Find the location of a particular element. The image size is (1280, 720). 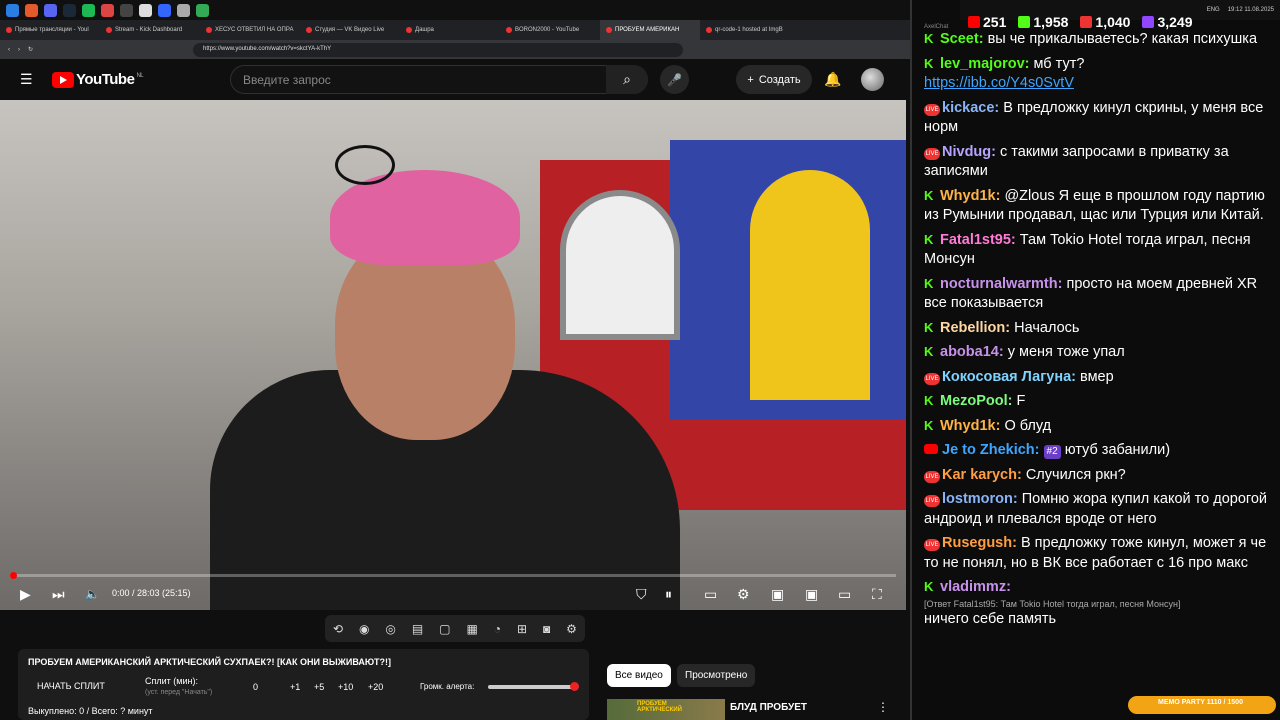

youtube-play-icon is located at coordinates (63, 79).